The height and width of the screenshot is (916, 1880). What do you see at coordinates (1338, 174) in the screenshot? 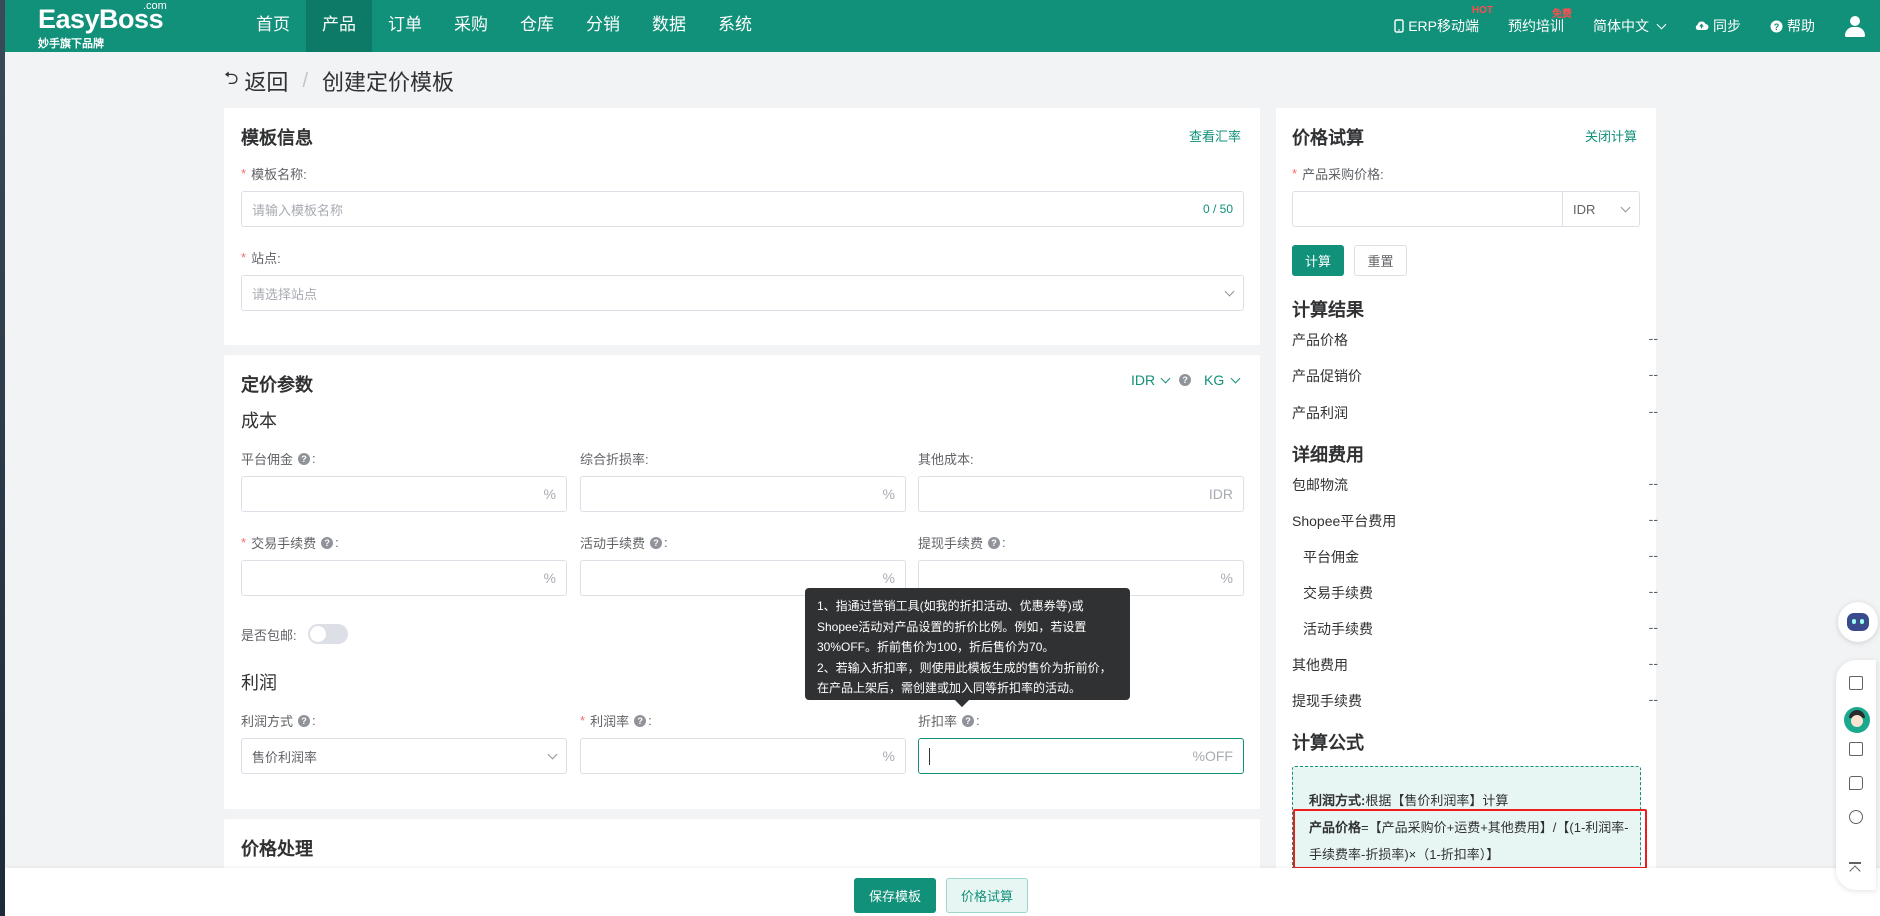
I see `purchase-price-label: * 产品采购价格:` at bounding box center [1338, 174].